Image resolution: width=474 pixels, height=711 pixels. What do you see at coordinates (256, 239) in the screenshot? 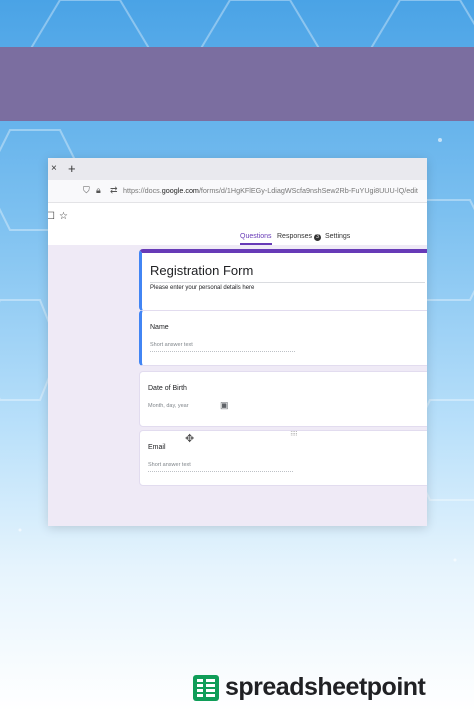
I see `tab-questions: Questions` at bounding box center [256, 239].